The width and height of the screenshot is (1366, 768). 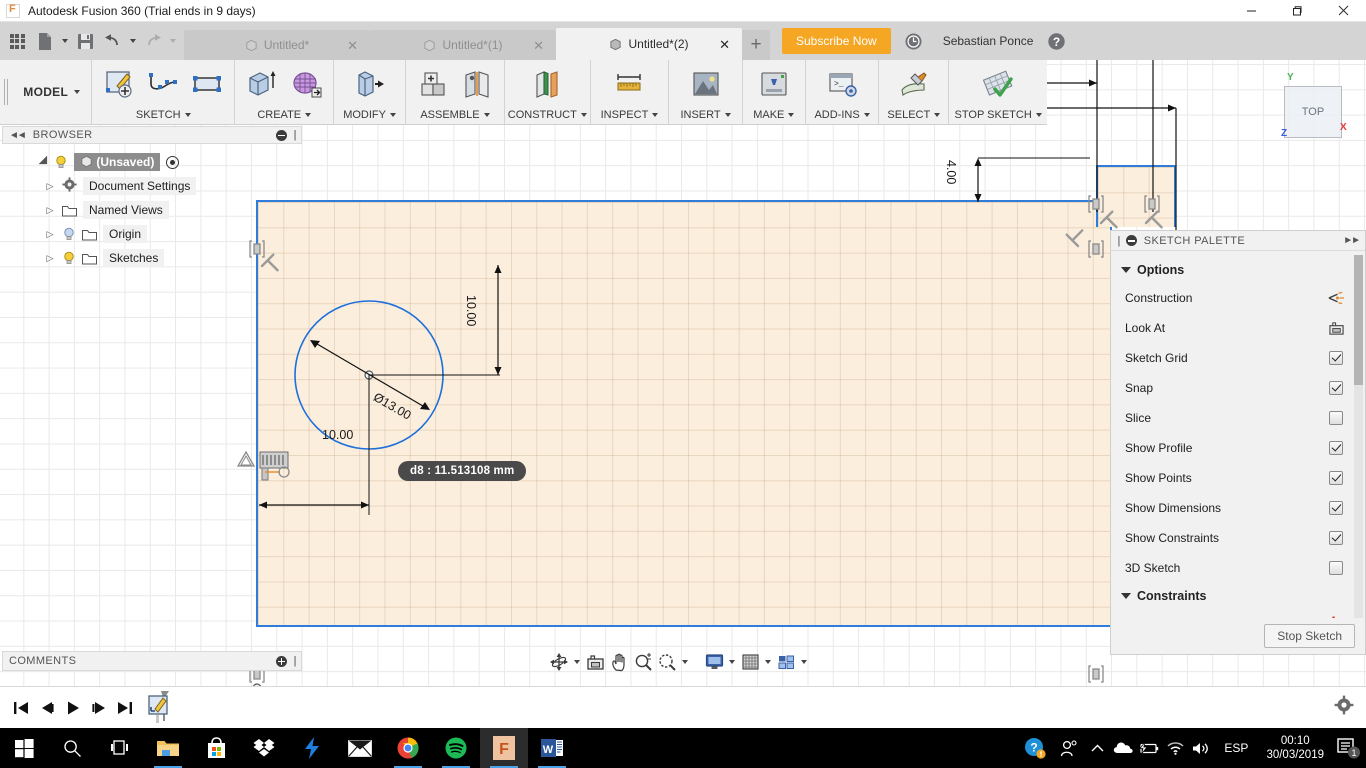 I want to click on chrome-icon, so click(x=408, y=748).